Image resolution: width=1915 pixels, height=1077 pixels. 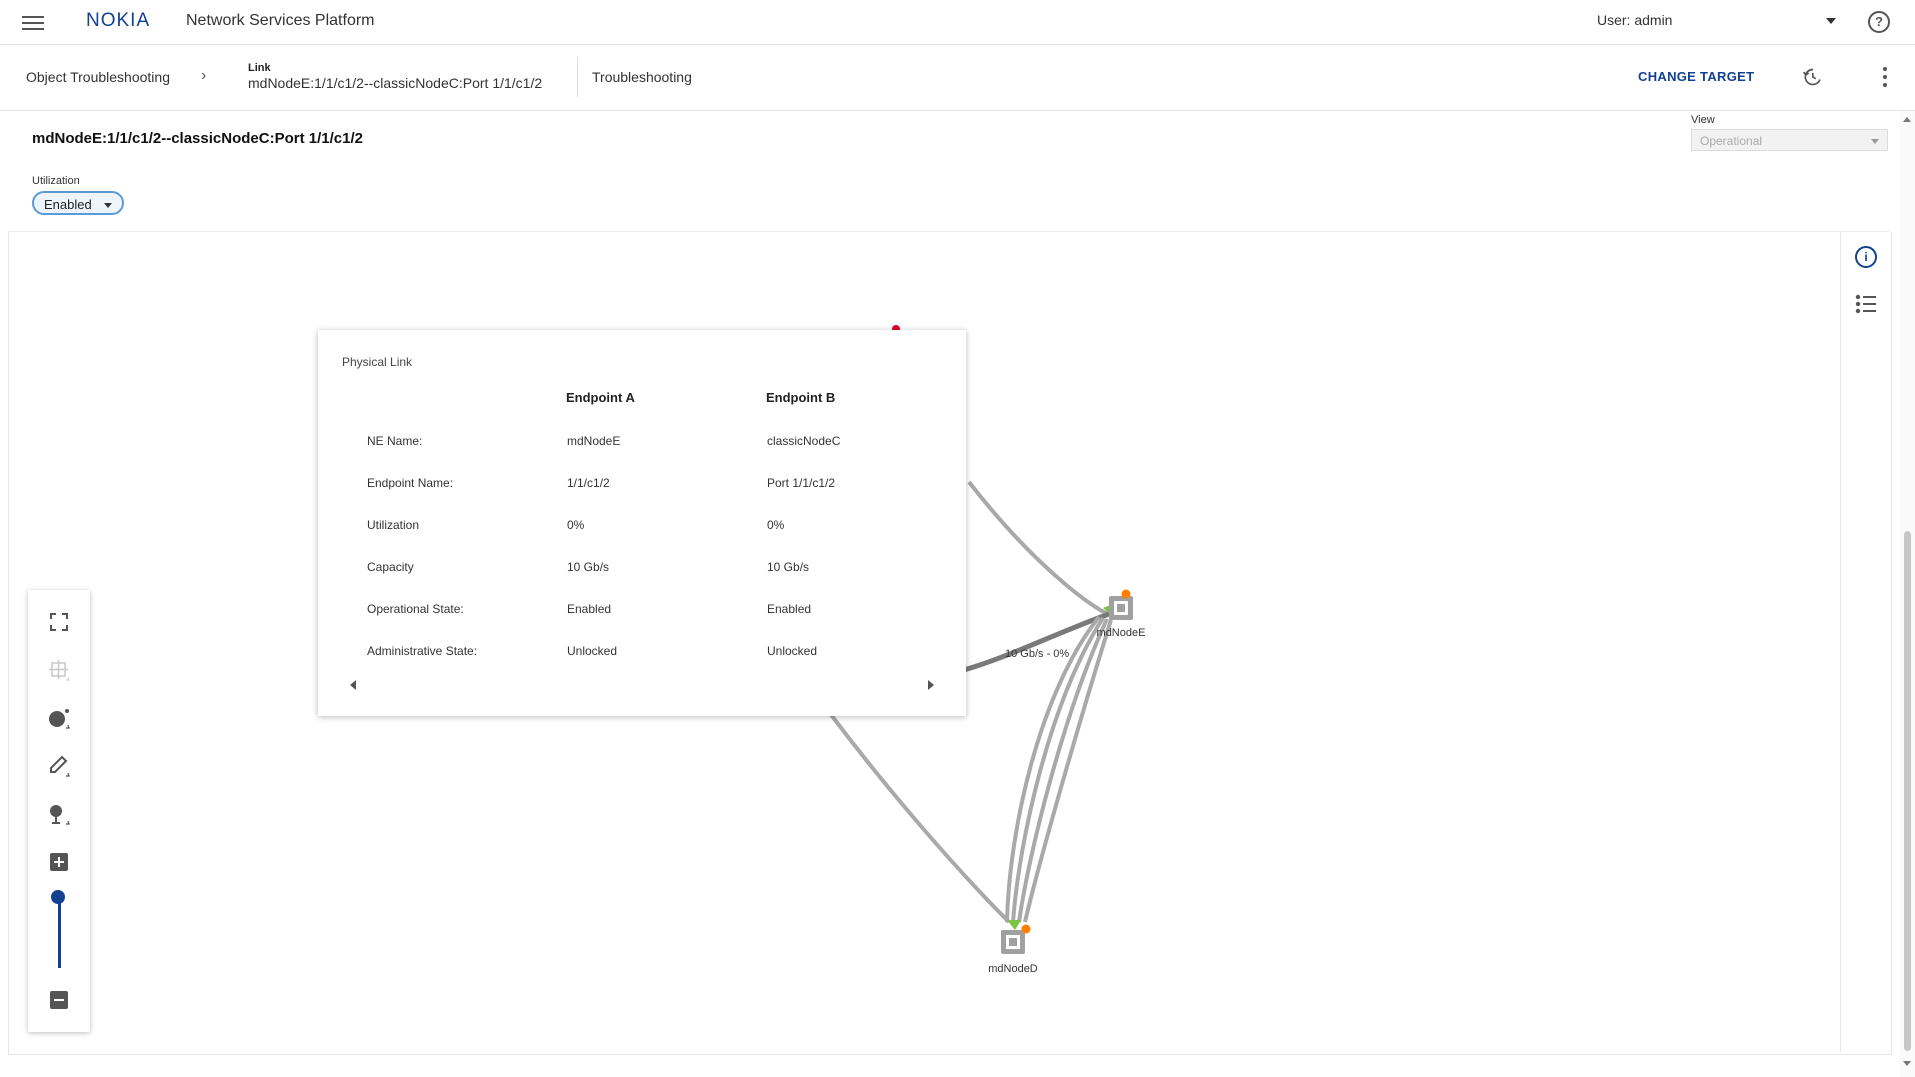 I want to click on endpoint-b-value: 10 Gb/s, so click(x=788, y=567).